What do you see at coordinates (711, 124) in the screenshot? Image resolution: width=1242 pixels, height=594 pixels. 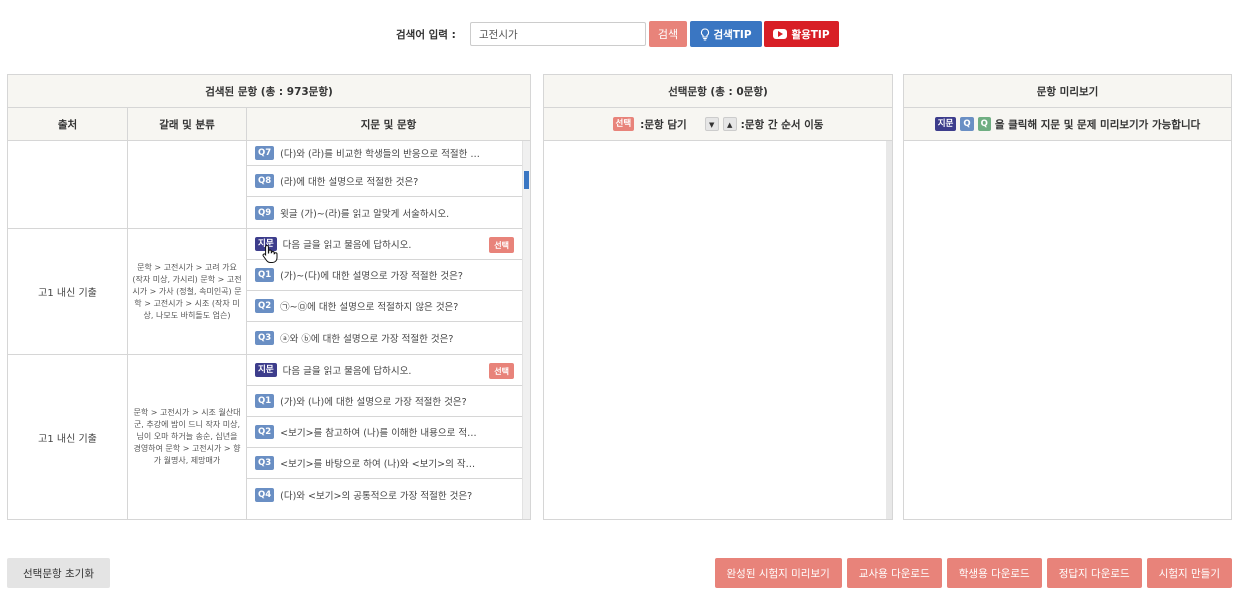 I see `move-down-icon: ▼` at bounding box center [711, 124].